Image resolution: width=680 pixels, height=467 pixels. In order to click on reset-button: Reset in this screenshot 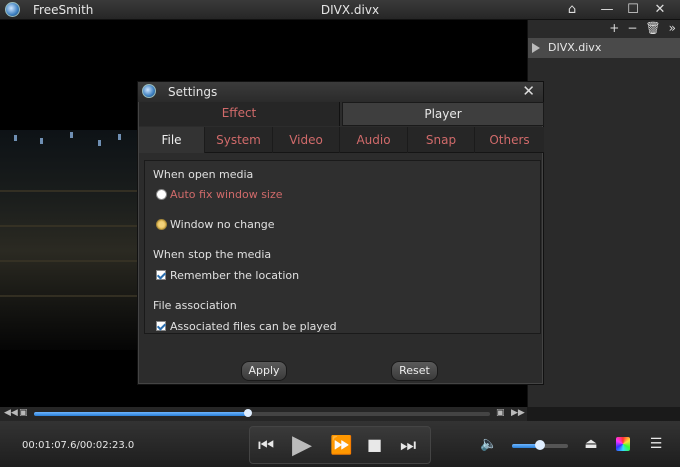, I will do `click(414, 371)`.